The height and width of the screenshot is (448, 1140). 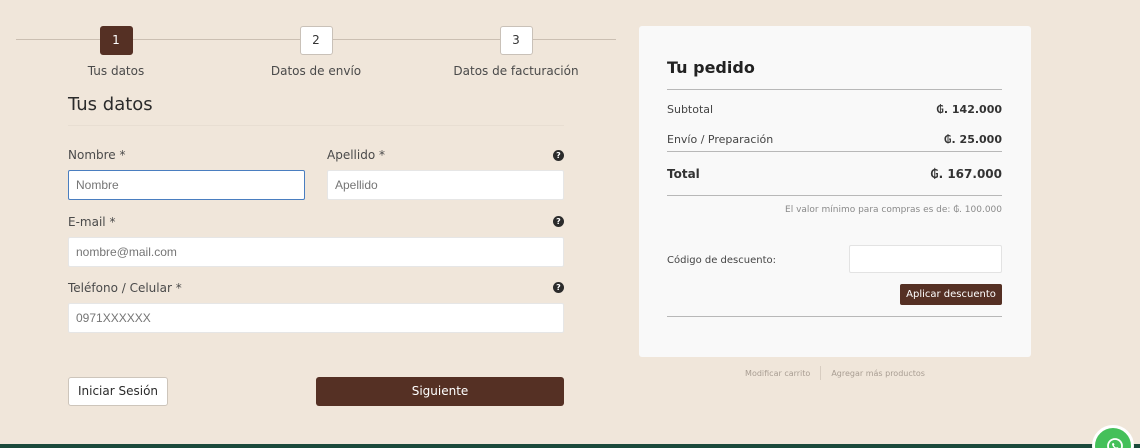 What do you see at coordinates (878, 373) in the screenshot?
I see `add-products-link: Agregar más productos` at bounding box center [878, 373].